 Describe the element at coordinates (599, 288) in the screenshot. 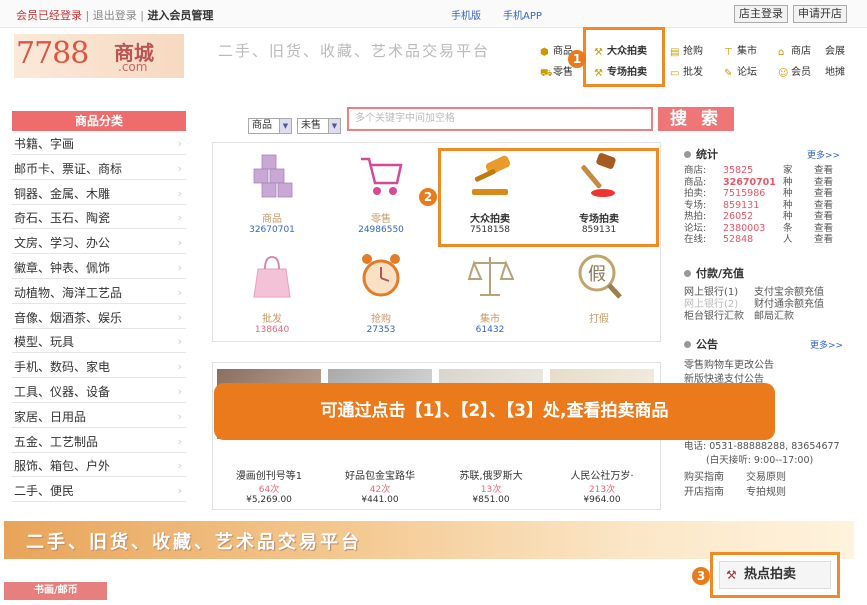

I see `grid-item-anti-fake: 假 打假` at that location.